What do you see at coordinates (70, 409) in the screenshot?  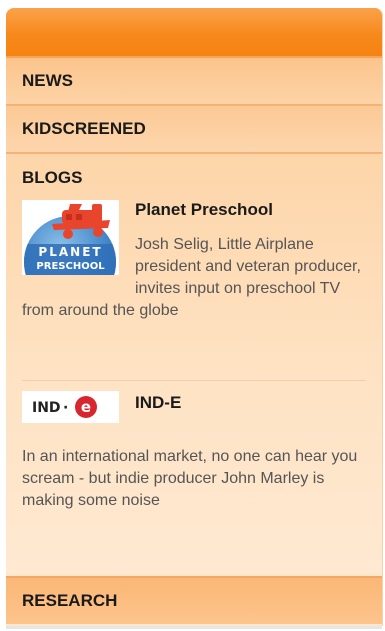 I see `ind-e-logo: IND · e` at bounding box center [70, 409].